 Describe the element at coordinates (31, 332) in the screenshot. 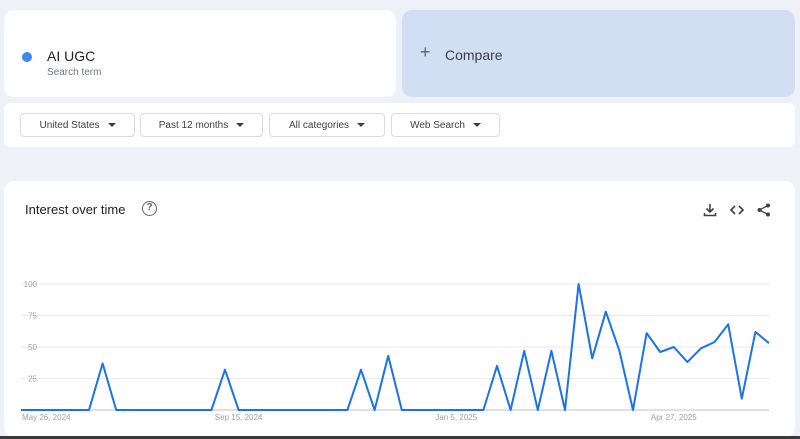

I see `y-tick-labels: 25 50 75 100` at that location.